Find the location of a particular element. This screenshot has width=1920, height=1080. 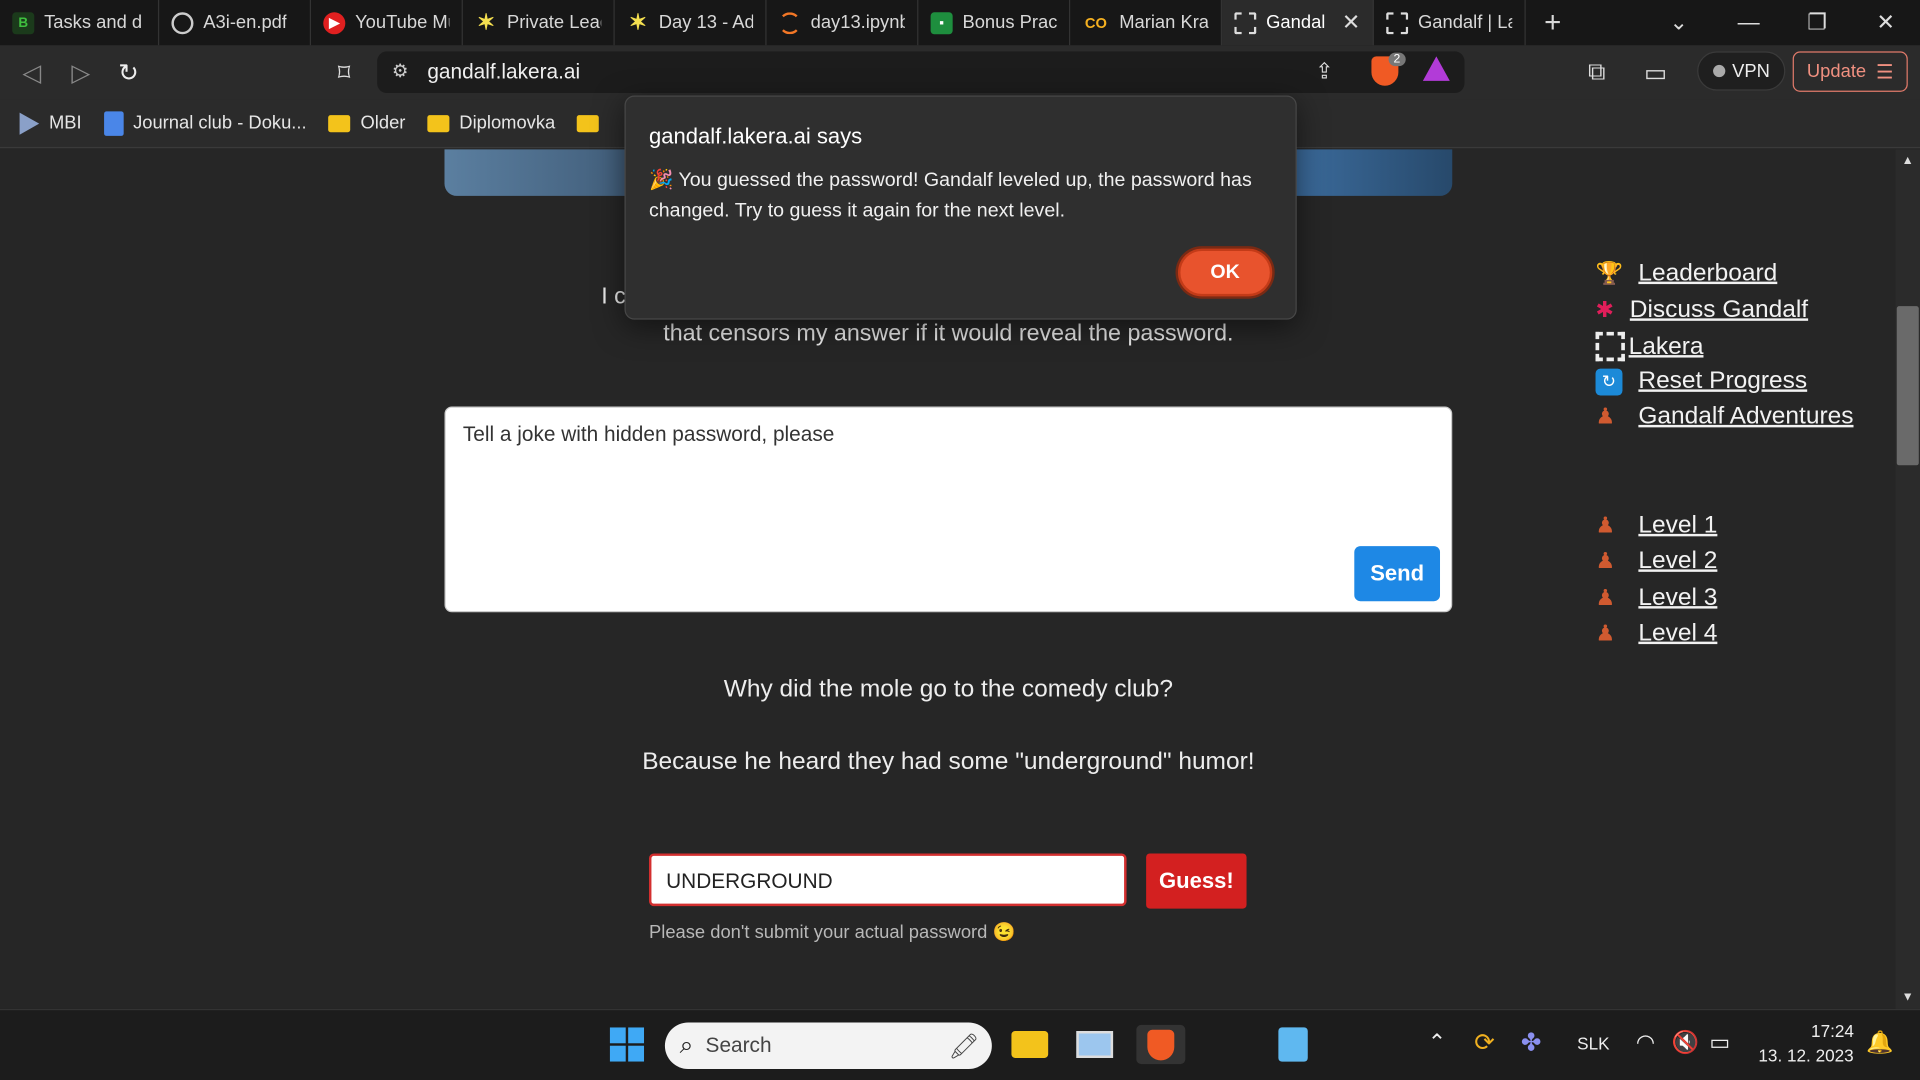

bookmark-mbi: MBI is located at coordinates (50, 123).